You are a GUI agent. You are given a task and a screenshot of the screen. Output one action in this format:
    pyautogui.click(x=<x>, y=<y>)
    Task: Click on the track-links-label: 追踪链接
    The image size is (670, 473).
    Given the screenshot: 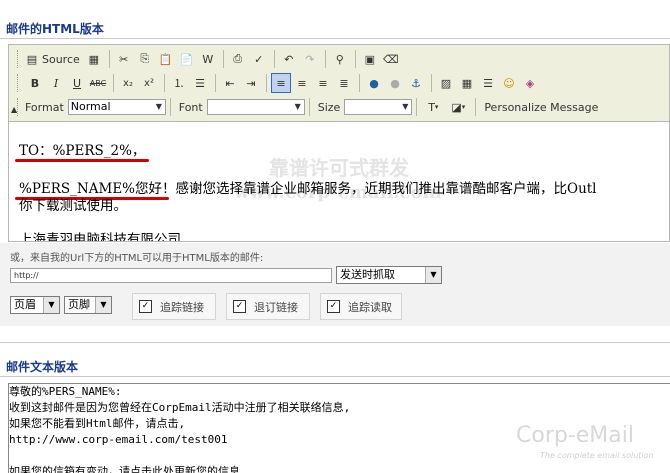 What is the action you would take?
    pyautogui.click(x=182, y=307)
    